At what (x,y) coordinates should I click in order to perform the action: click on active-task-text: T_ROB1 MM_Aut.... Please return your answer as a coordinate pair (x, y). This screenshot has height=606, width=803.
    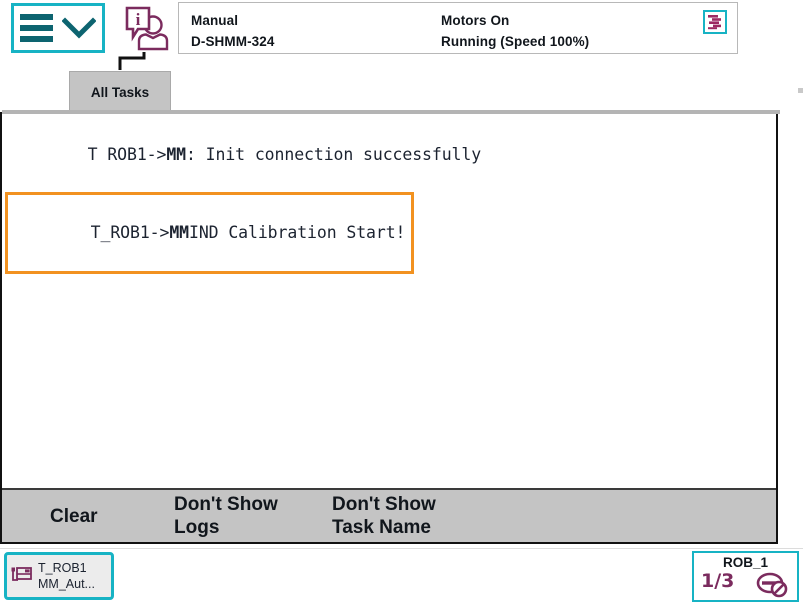
    Looking at the image, I should click on (66, 576).